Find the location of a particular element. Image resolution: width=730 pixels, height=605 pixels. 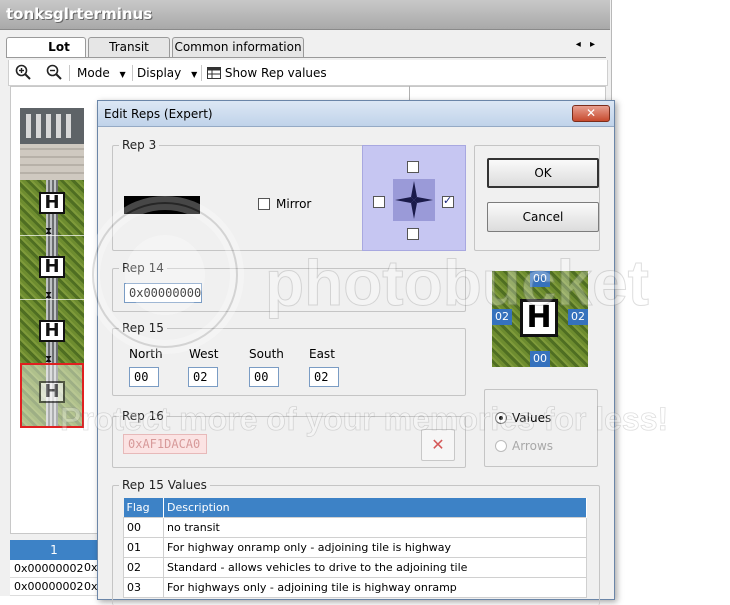

dialog-title-bar: Edit Reps (Expert) ✕ is located at coordinates (356, 114).